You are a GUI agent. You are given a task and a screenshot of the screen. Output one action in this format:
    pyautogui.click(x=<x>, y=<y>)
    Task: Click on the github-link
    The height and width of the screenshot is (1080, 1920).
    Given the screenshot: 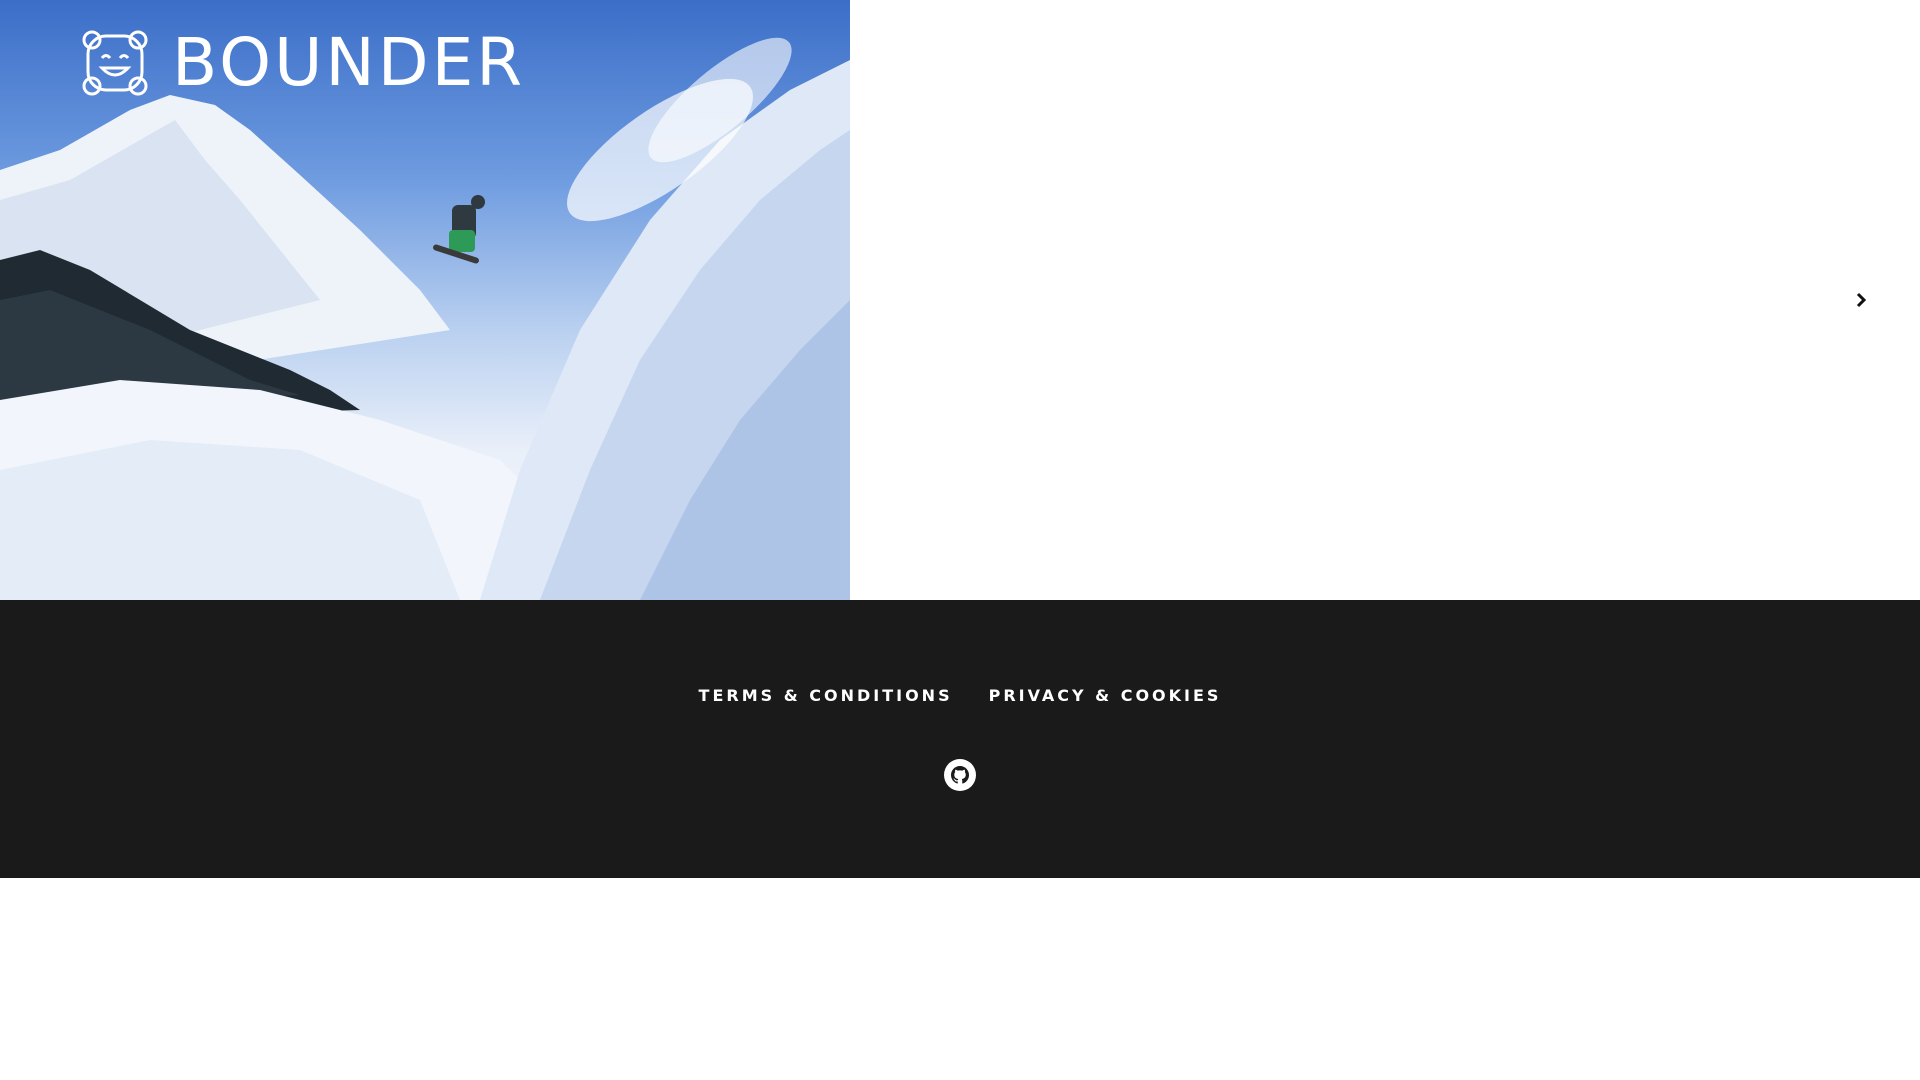 What is the action you would take?
    pyautogui.click(x=960, y=775)
    